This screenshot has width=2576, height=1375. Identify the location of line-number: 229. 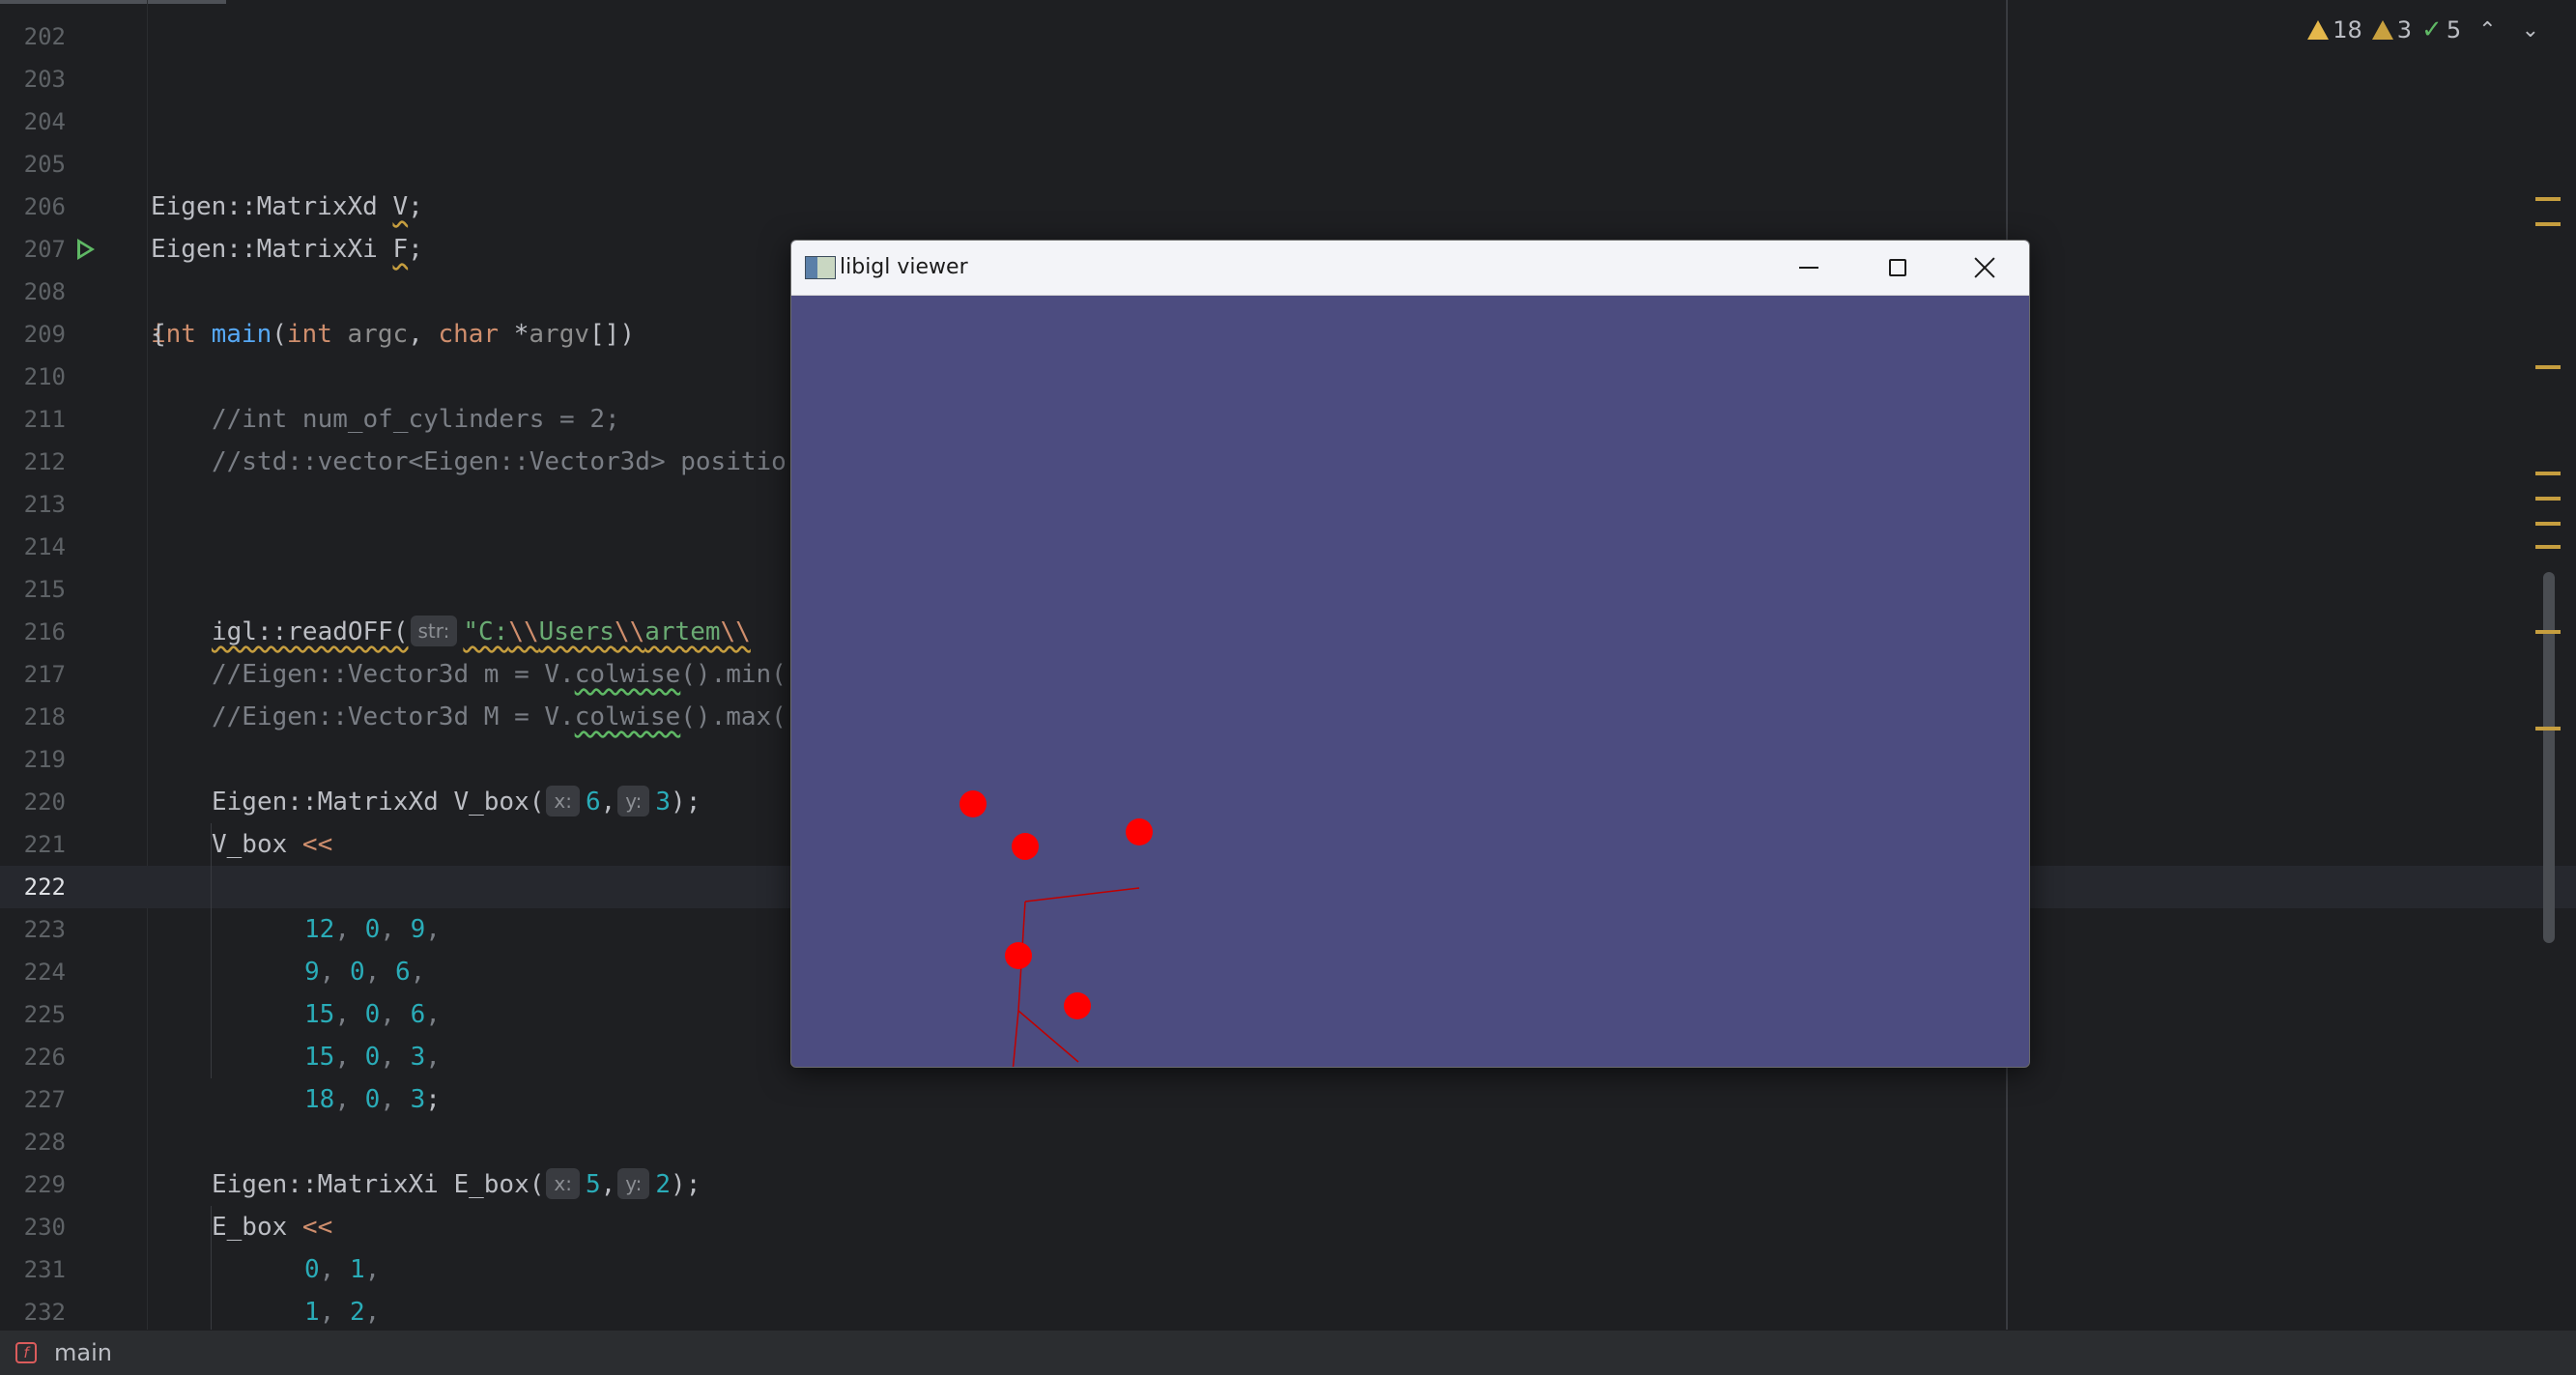
(44, 1185).